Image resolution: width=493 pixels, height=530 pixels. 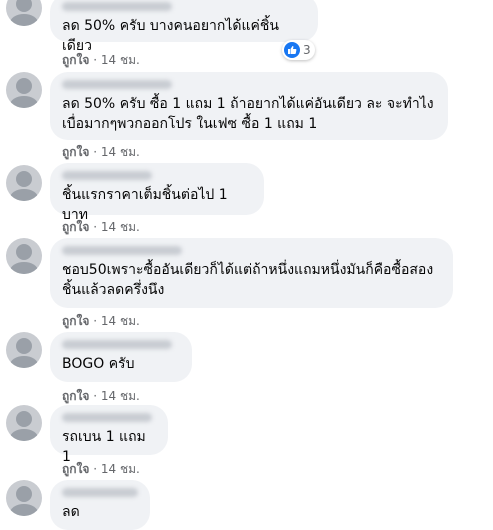 I want to click on thumbs-up-icon, so click(x=292, y=50).